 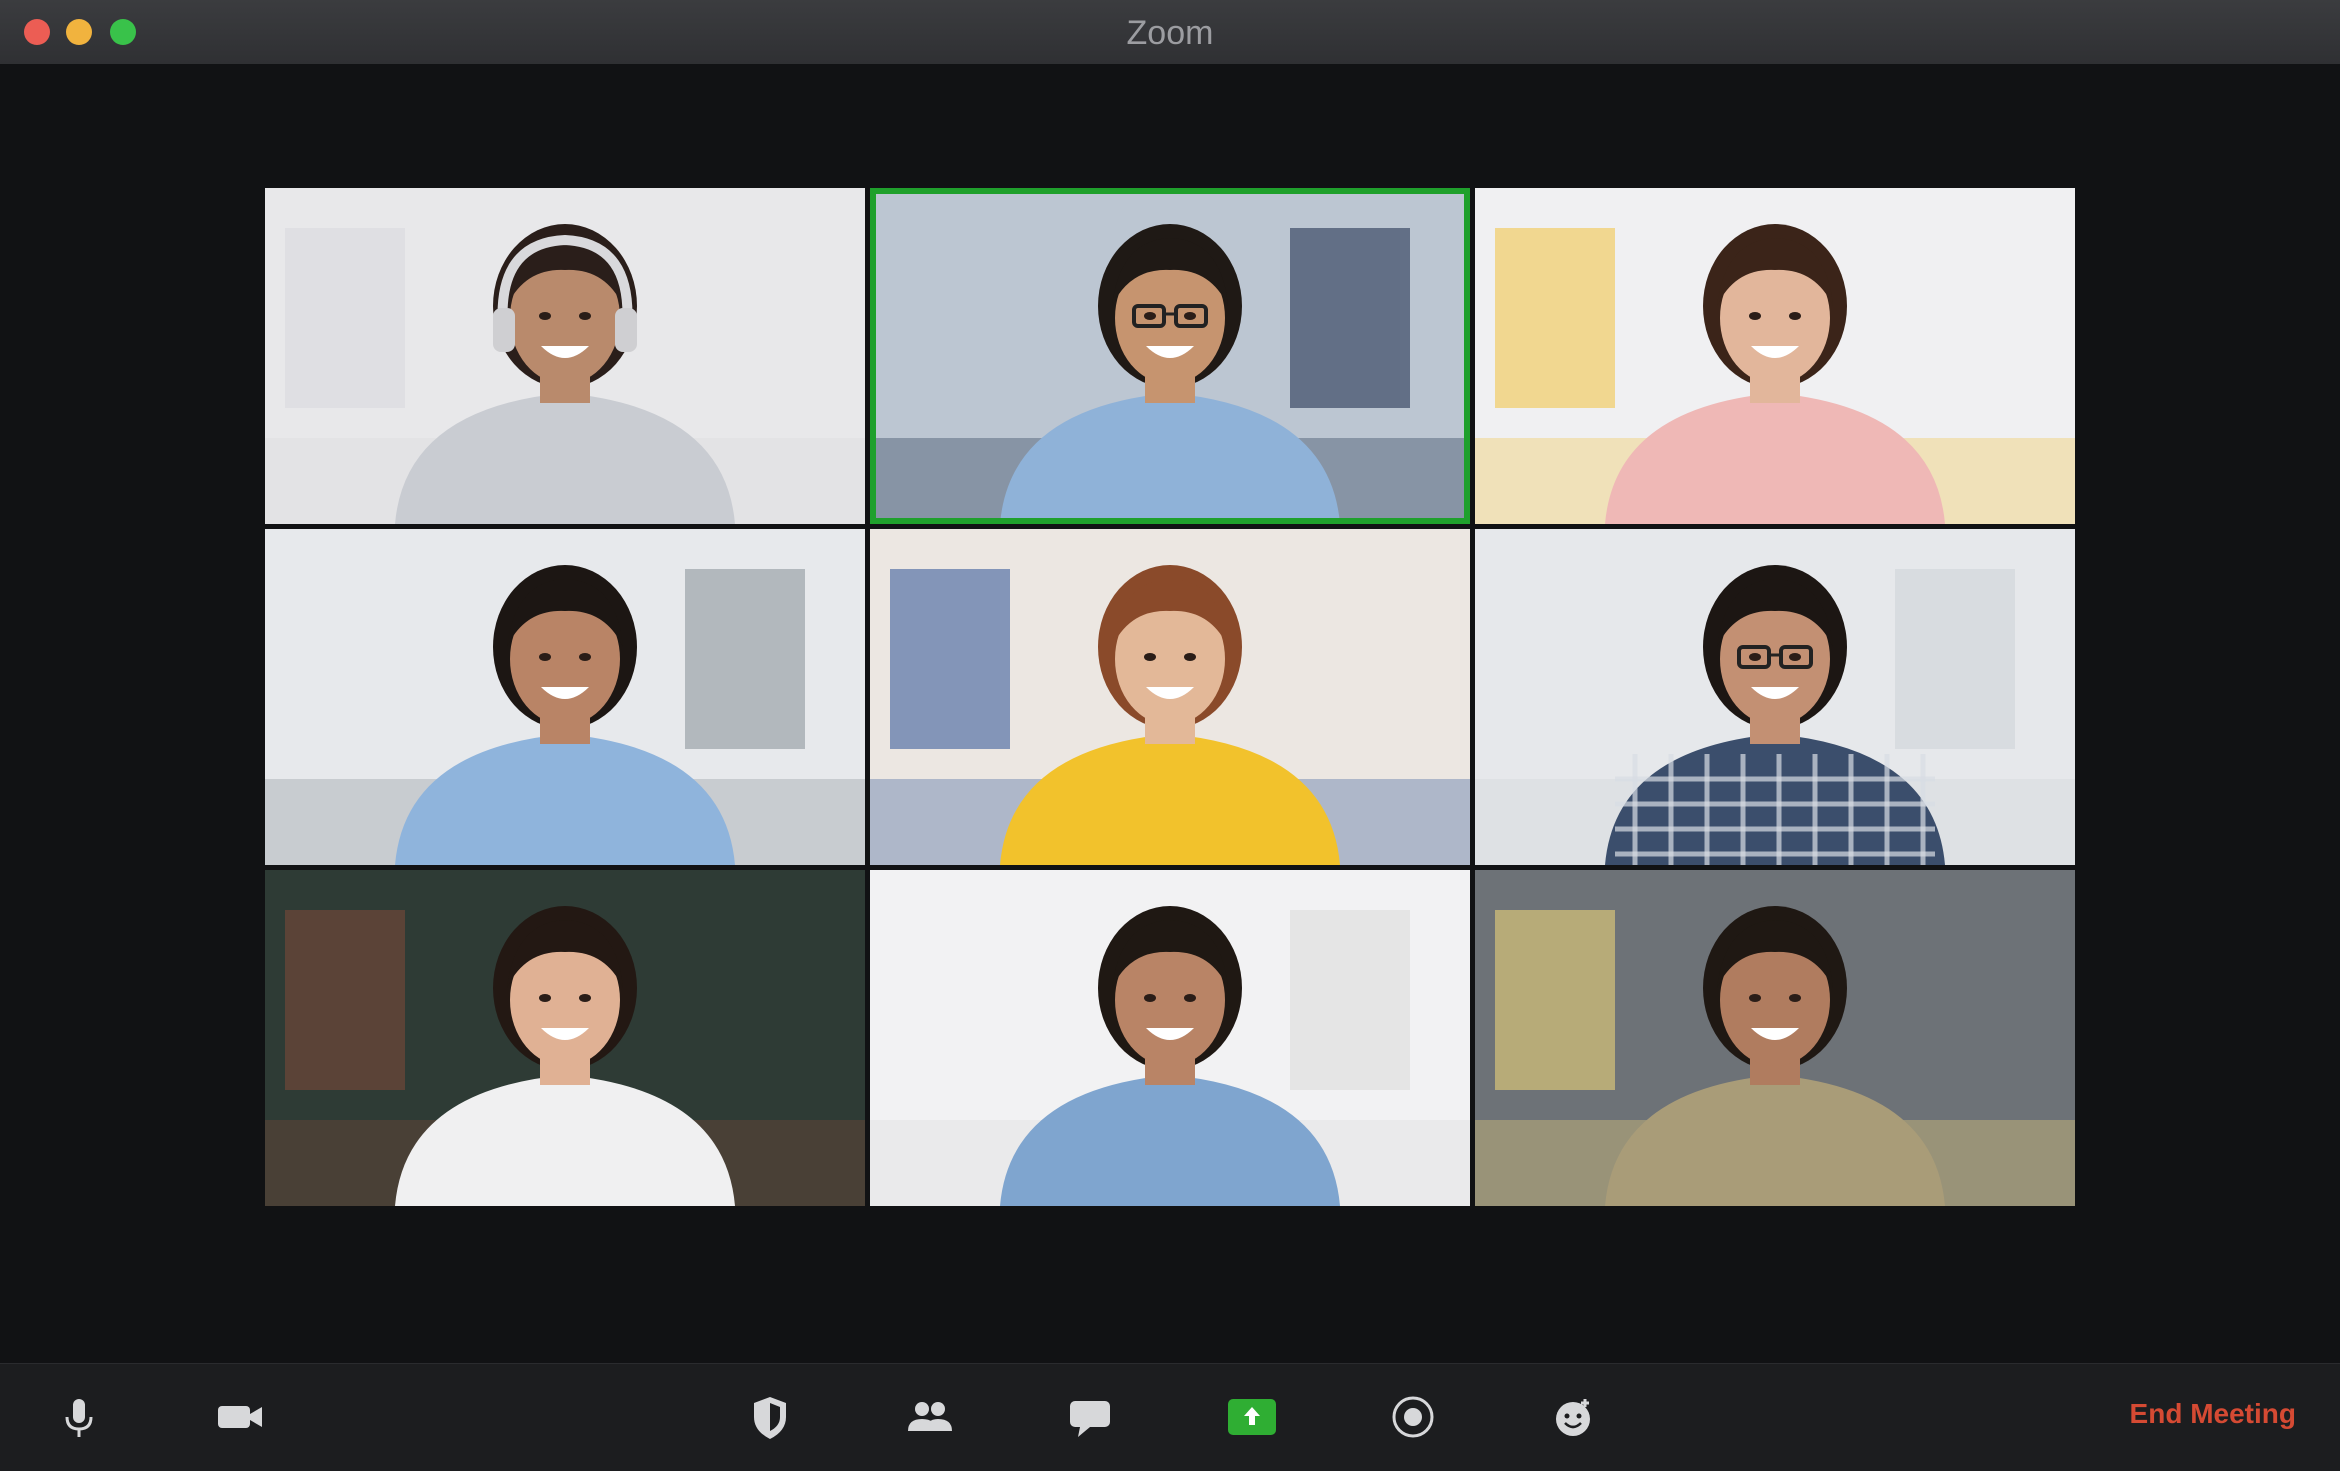 I want to click on people-icon, so click(x=930, y=1416).